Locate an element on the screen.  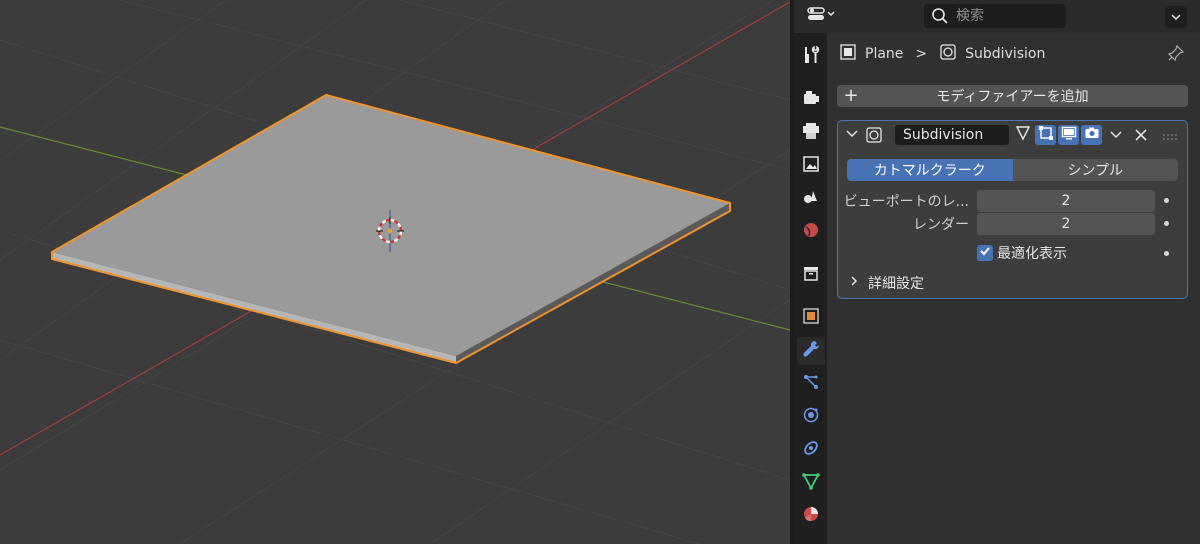
collapse-chevron-icon is located at coordinates (852, 136).